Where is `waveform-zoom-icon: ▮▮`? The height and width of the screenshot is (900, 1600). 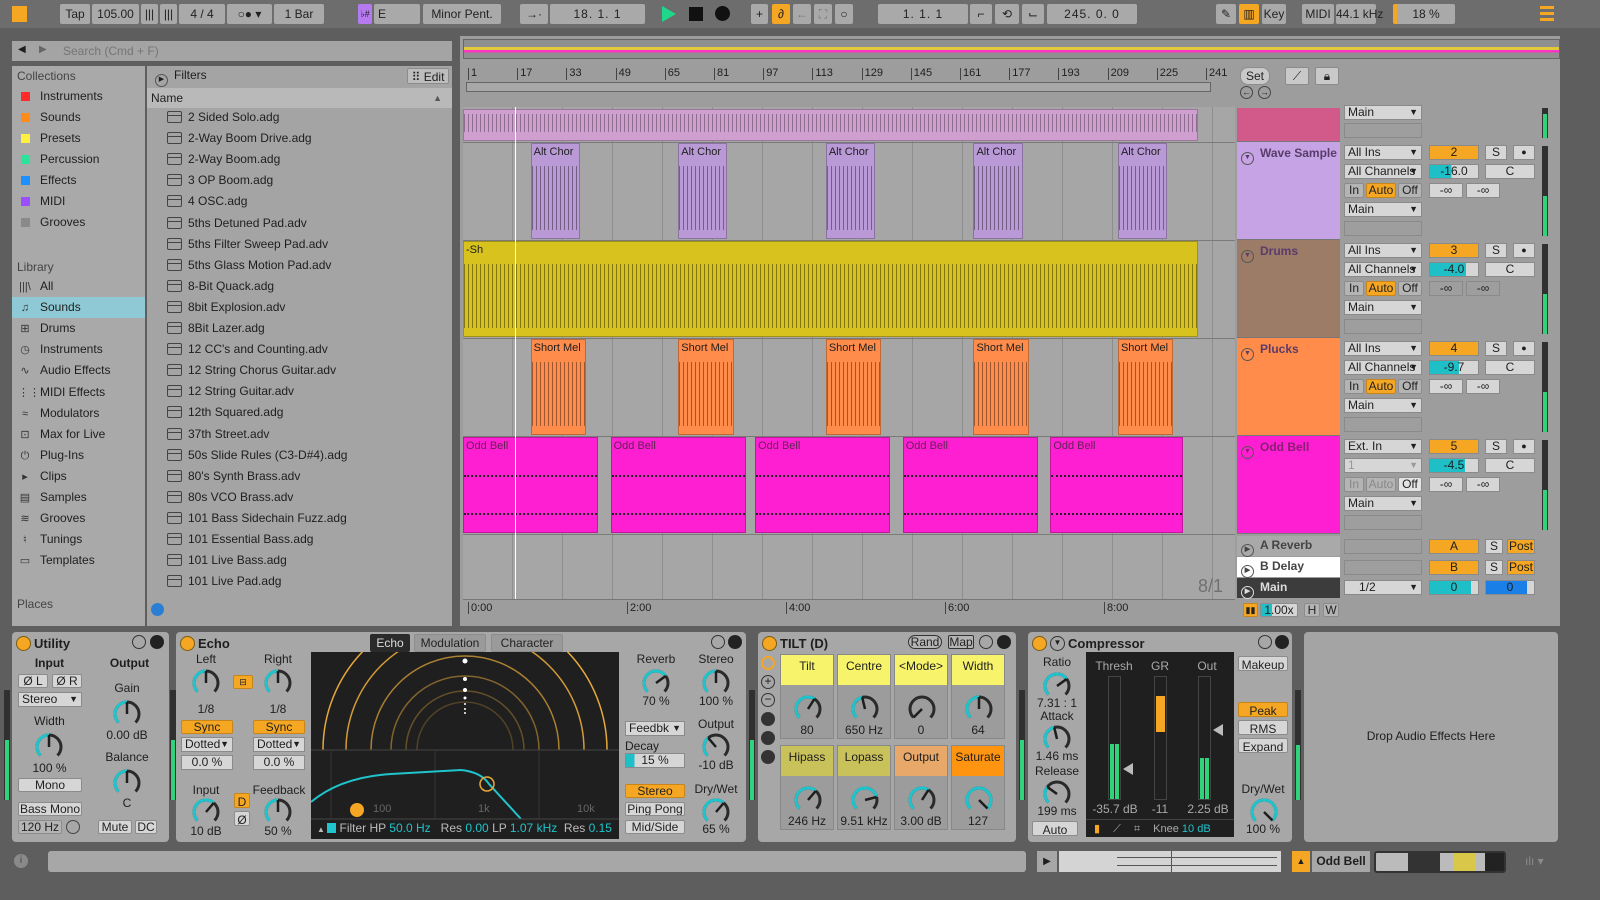
waveform-zoom-icon: ▮▮ is located at coordinates (1250, 610).